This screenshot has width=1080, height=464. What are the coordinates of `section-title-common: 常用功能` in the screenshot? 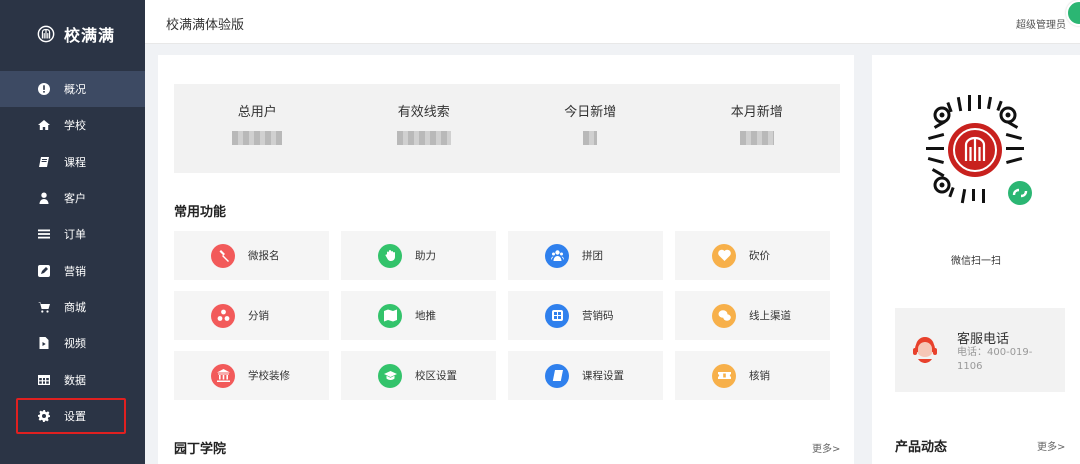 It's located at (200, 212).